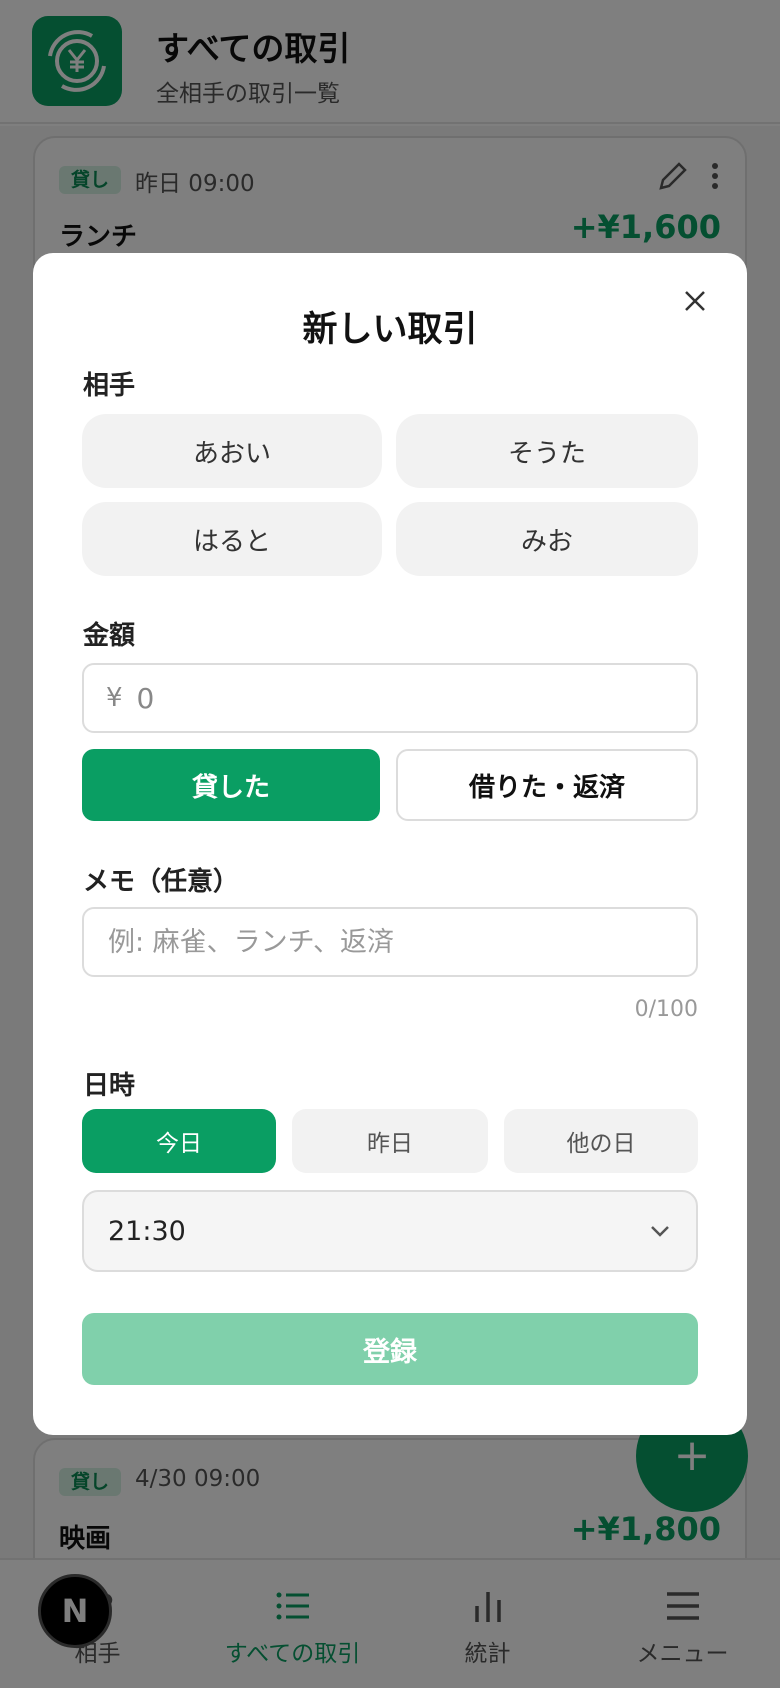  I want to click on partner-chip: そうた, so click(547, 451).